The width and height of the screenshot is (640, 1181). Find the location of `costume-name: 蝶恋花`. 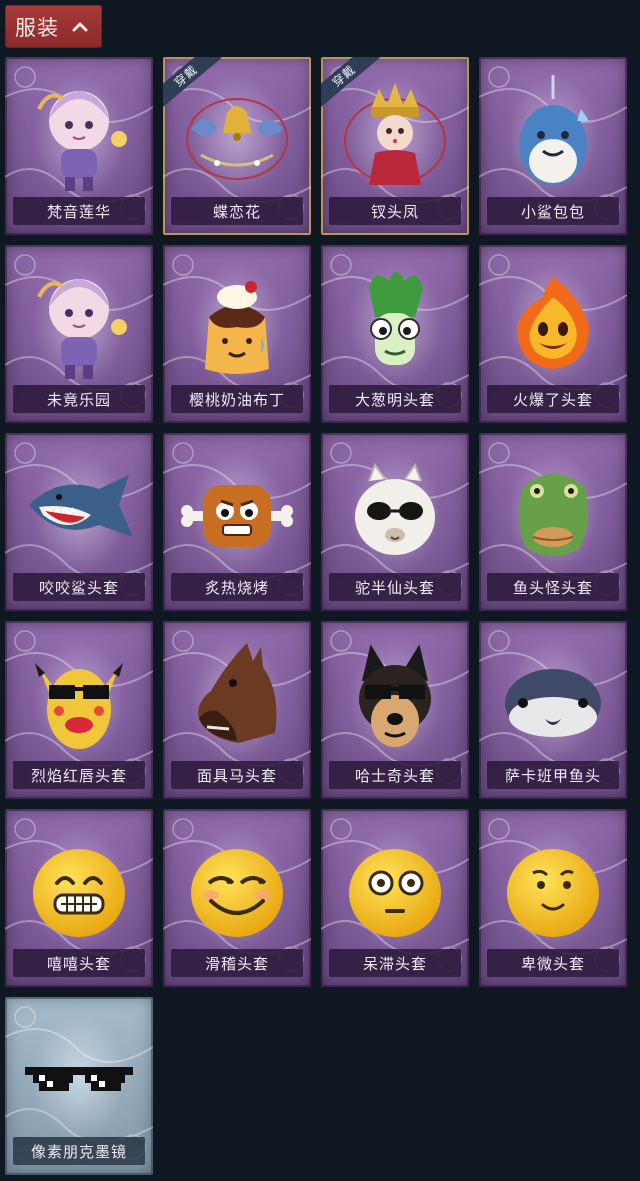

costume-name: 蝶恋花 is located at coordinates (236, 211).